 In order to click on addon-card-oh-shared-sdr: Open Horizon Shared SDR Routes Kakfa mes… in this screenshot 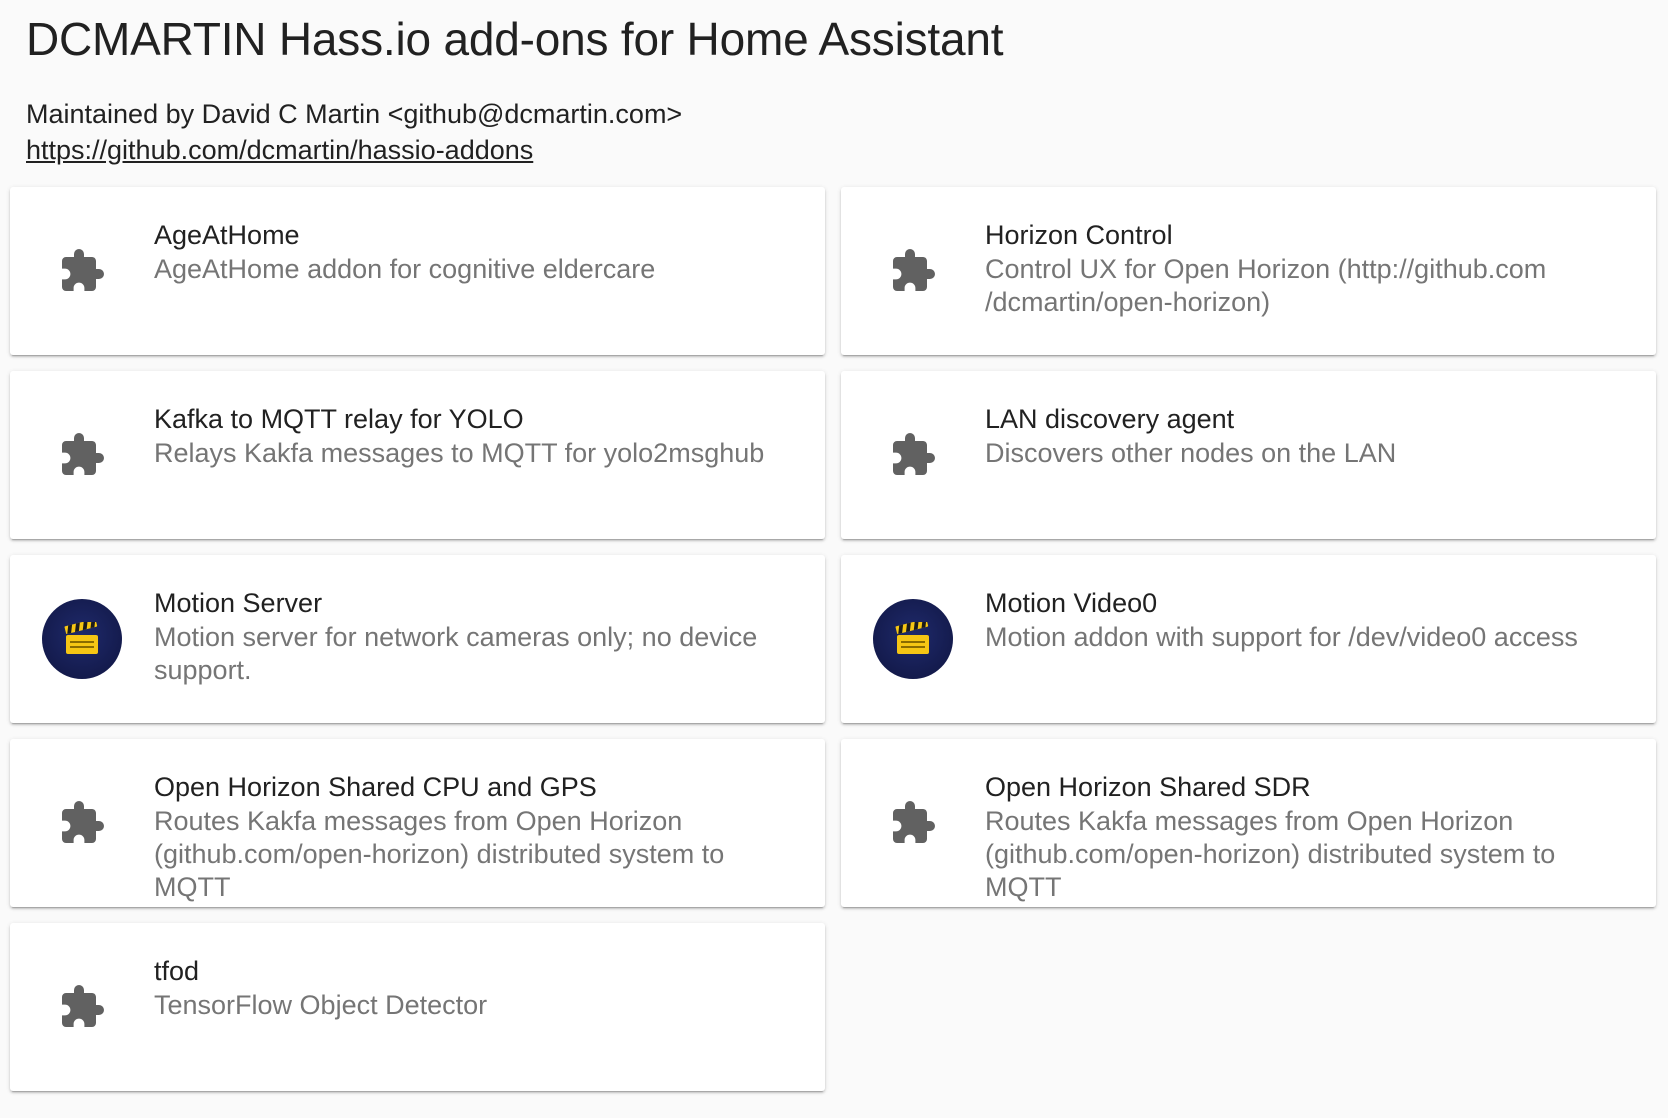, I will do `click(1248, 823)`.